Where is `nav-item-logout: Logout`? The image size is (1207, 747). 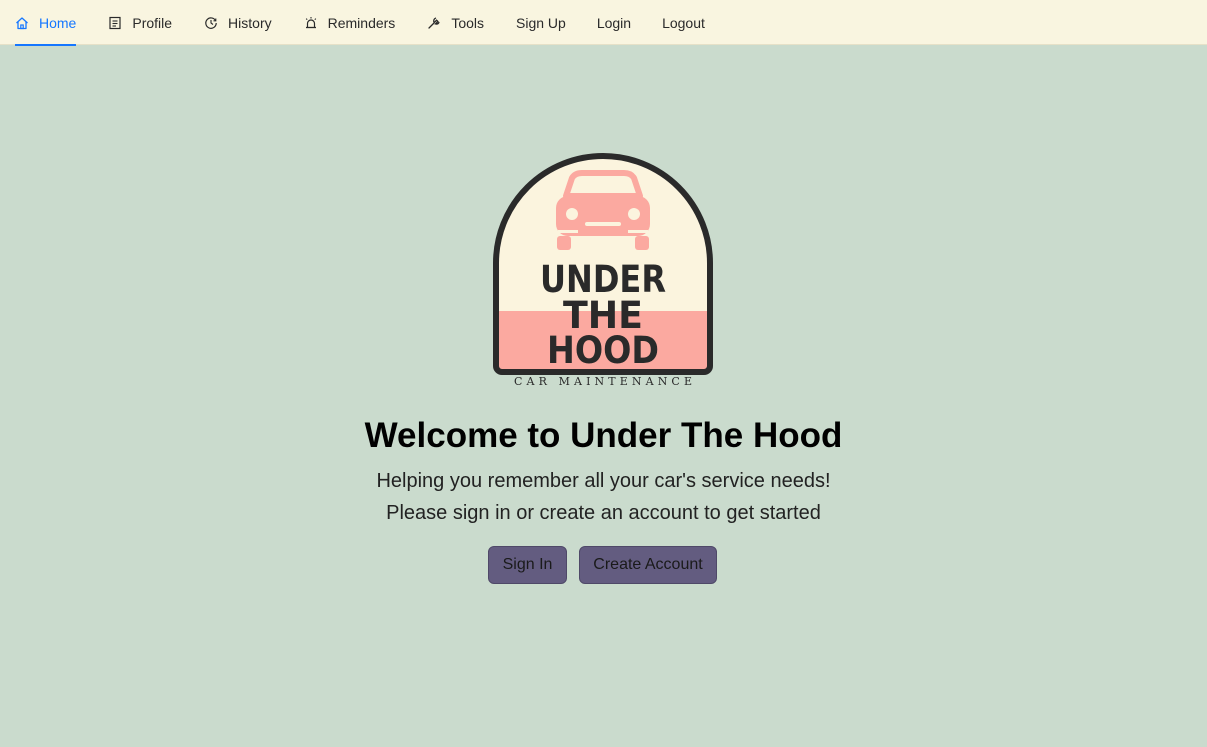 nav-item-logout: Logout is located at coordinates (683, 22).